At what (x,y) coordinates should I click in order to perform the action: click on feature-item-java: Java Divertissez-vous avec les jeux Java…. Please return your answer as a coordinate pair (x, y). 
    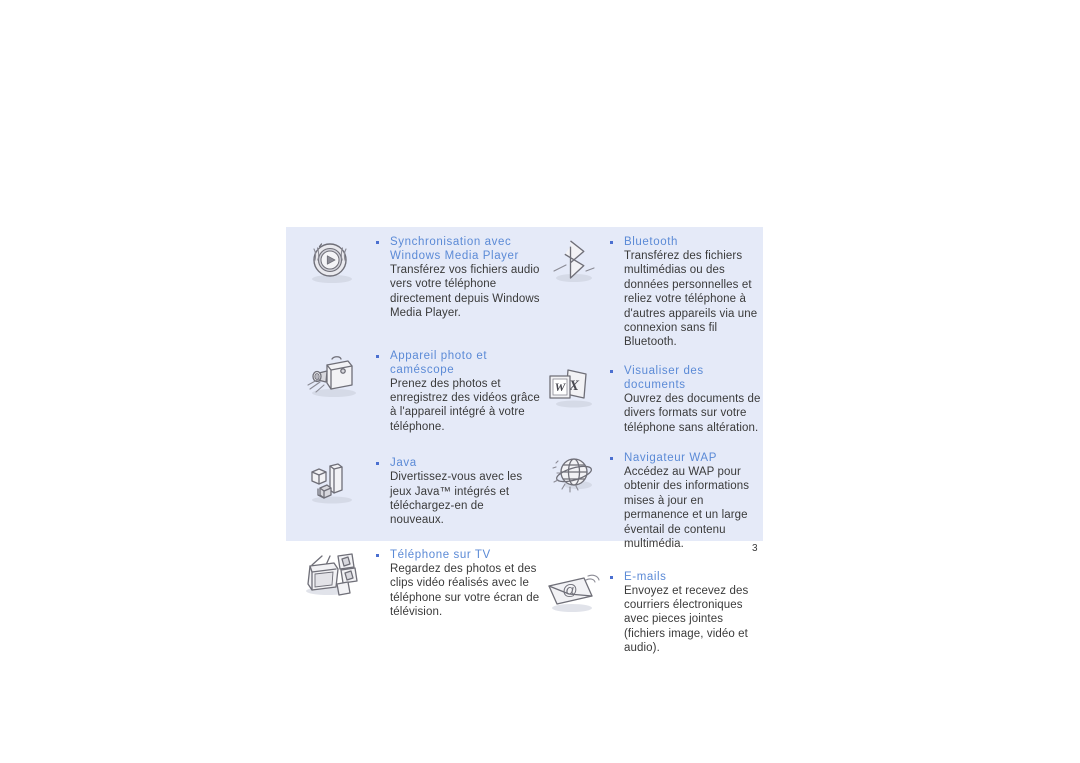
    Looking at the image, I should click on (413, 492).